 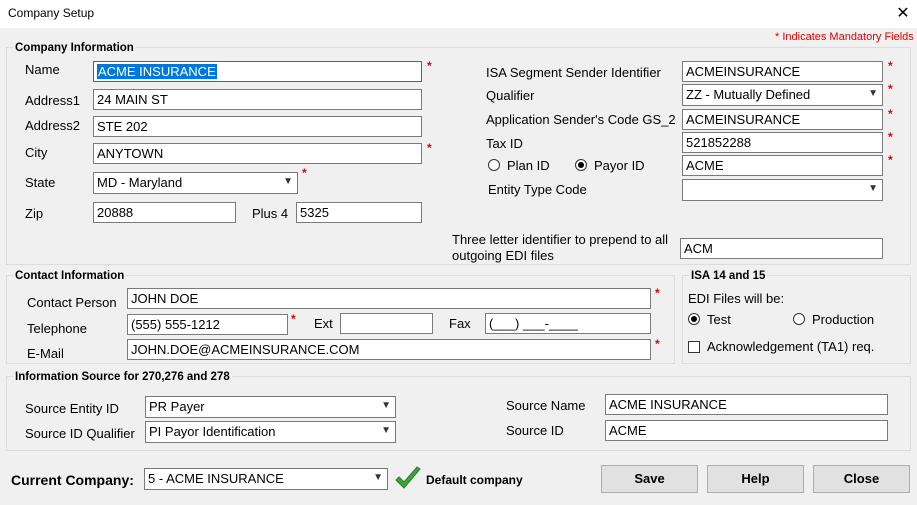 What do you see at coordinates (72, 408) in the screenshot?
I see `source-entity-label: Source Entity ID` at bounding box center [72, 408].